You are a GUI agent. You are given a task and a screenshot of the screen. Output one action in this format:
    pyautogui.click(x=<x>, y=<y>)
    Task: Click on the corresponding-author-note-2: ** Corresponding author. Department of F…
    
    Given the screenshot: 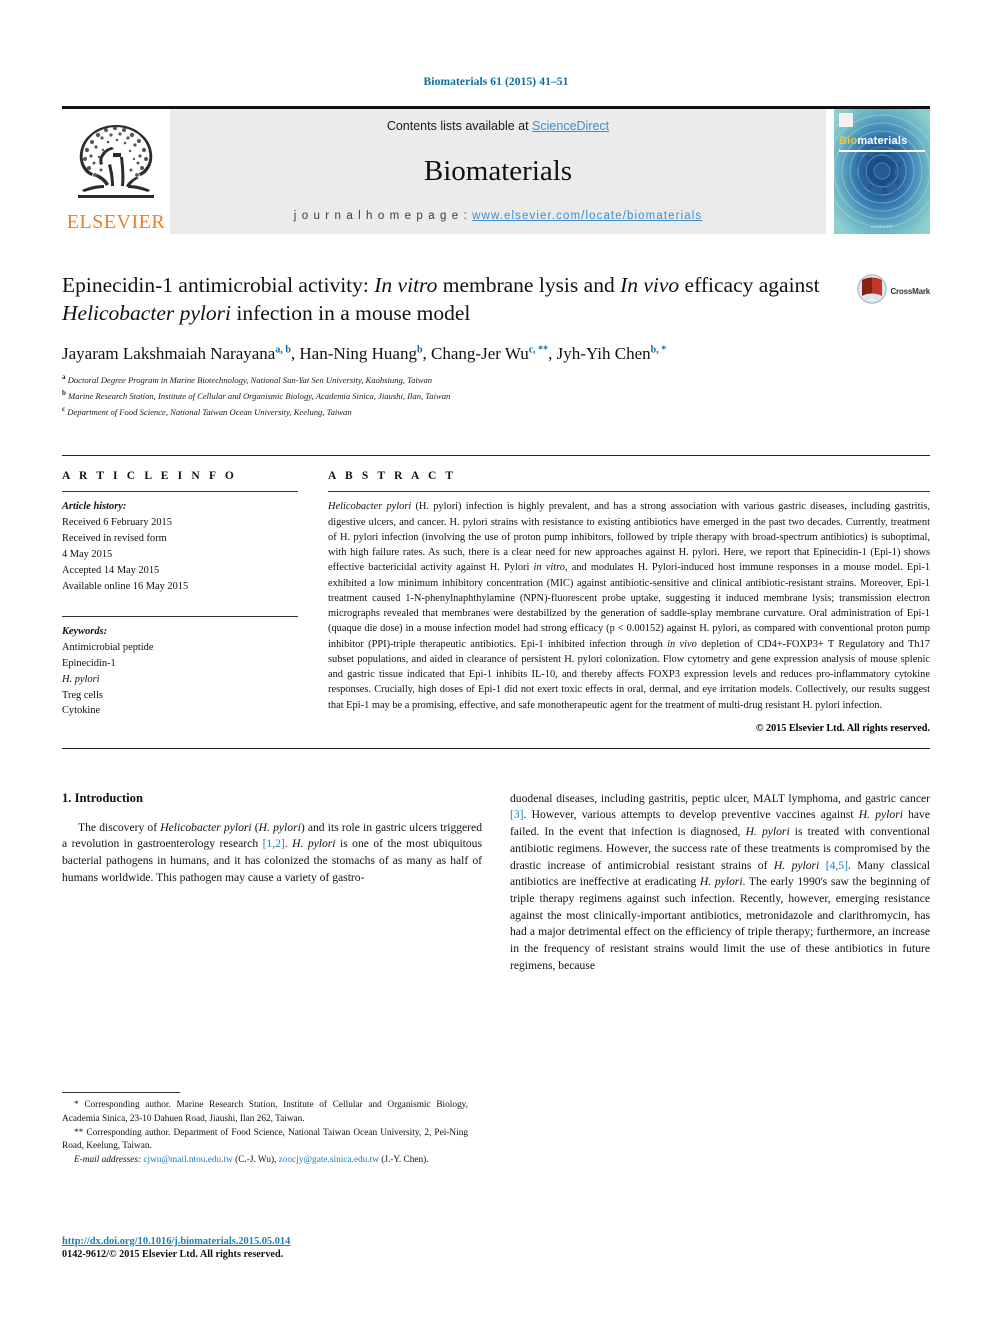 What is the action you would take?
    pyautogui.click(x=265, y=1139)
    